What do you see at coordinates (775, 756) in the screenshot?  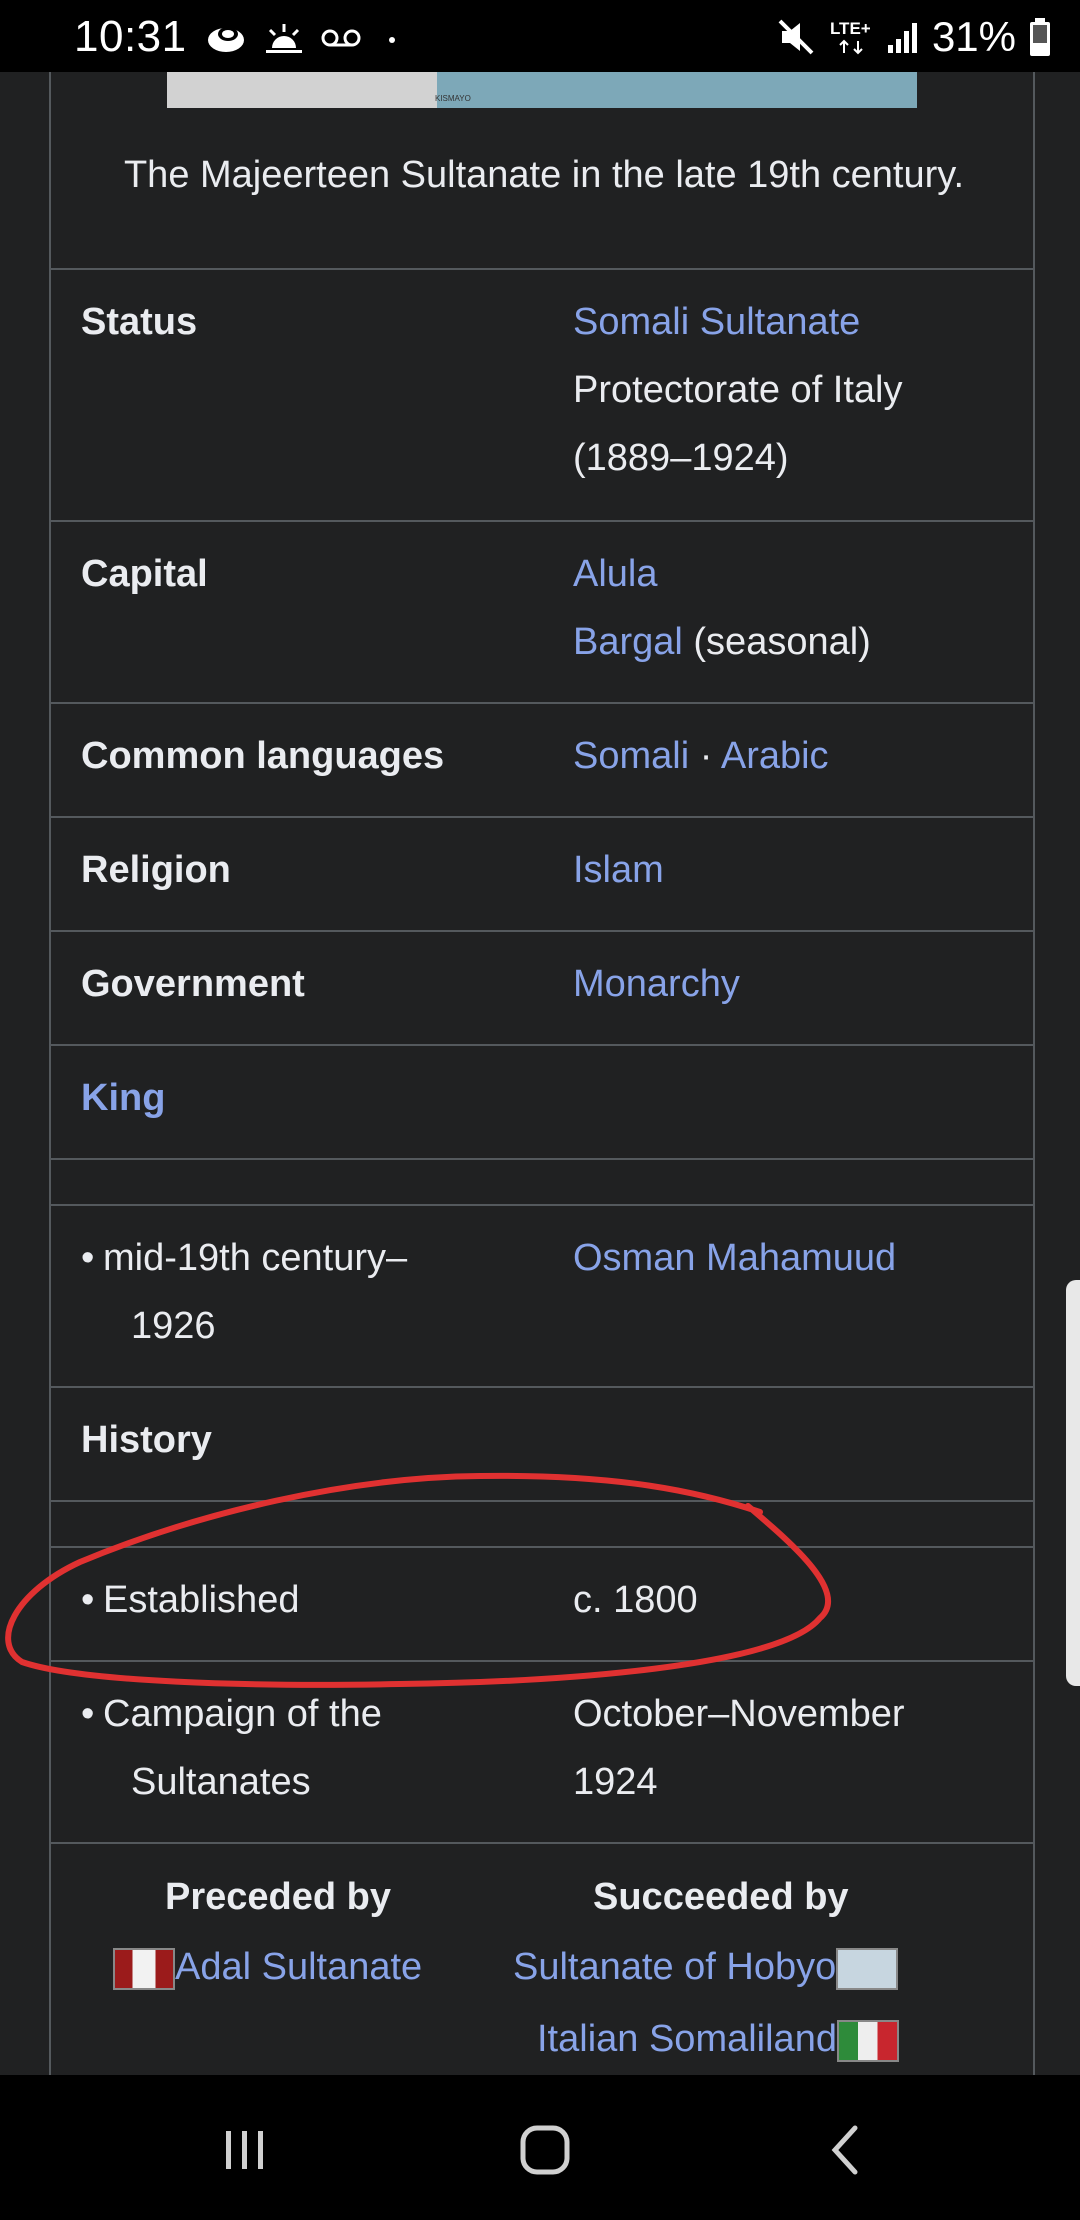 I see `link-arabic: Arabic` at bounding box center [775, 756].